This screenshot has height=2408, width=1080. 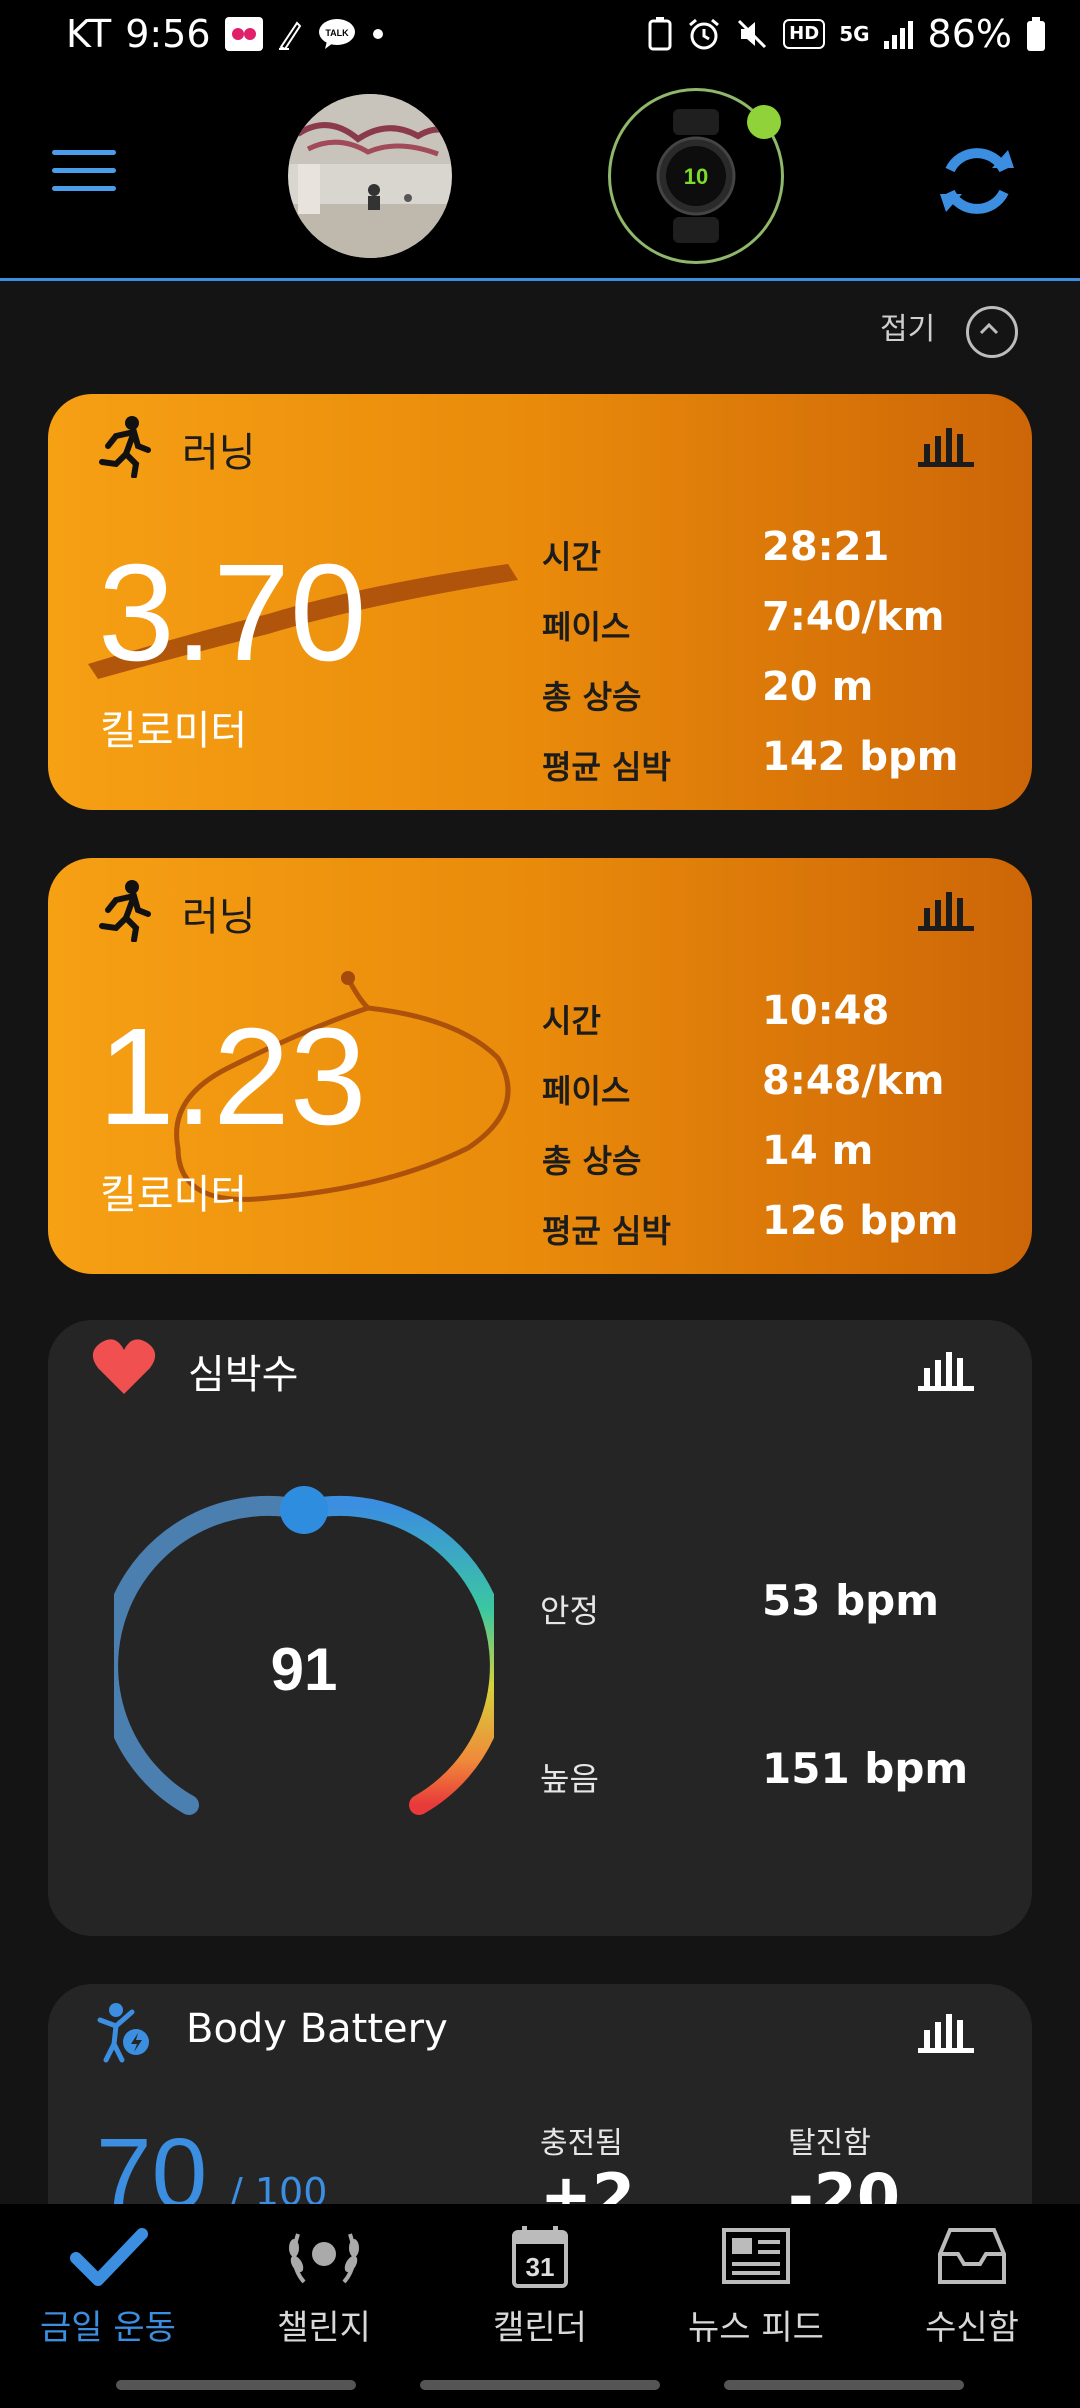 What do you see at coordinates (84, 175) in the screenshot?
I see `hamburger-menu-icon` at bounding box center [84, 175].